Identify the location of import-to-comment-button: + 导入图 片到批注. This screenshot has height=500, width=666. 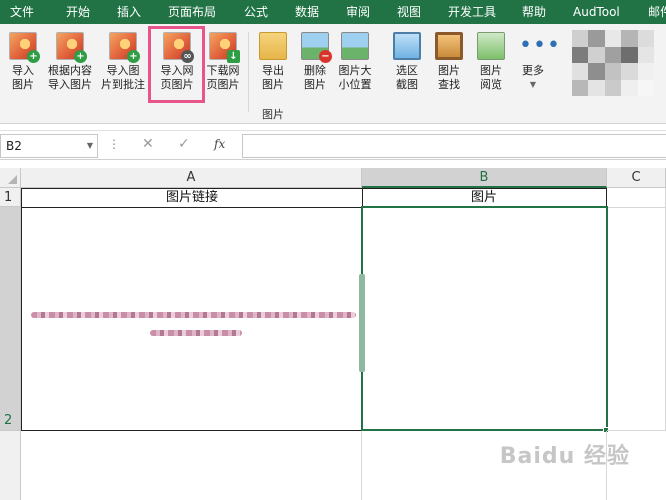
(123, 61).